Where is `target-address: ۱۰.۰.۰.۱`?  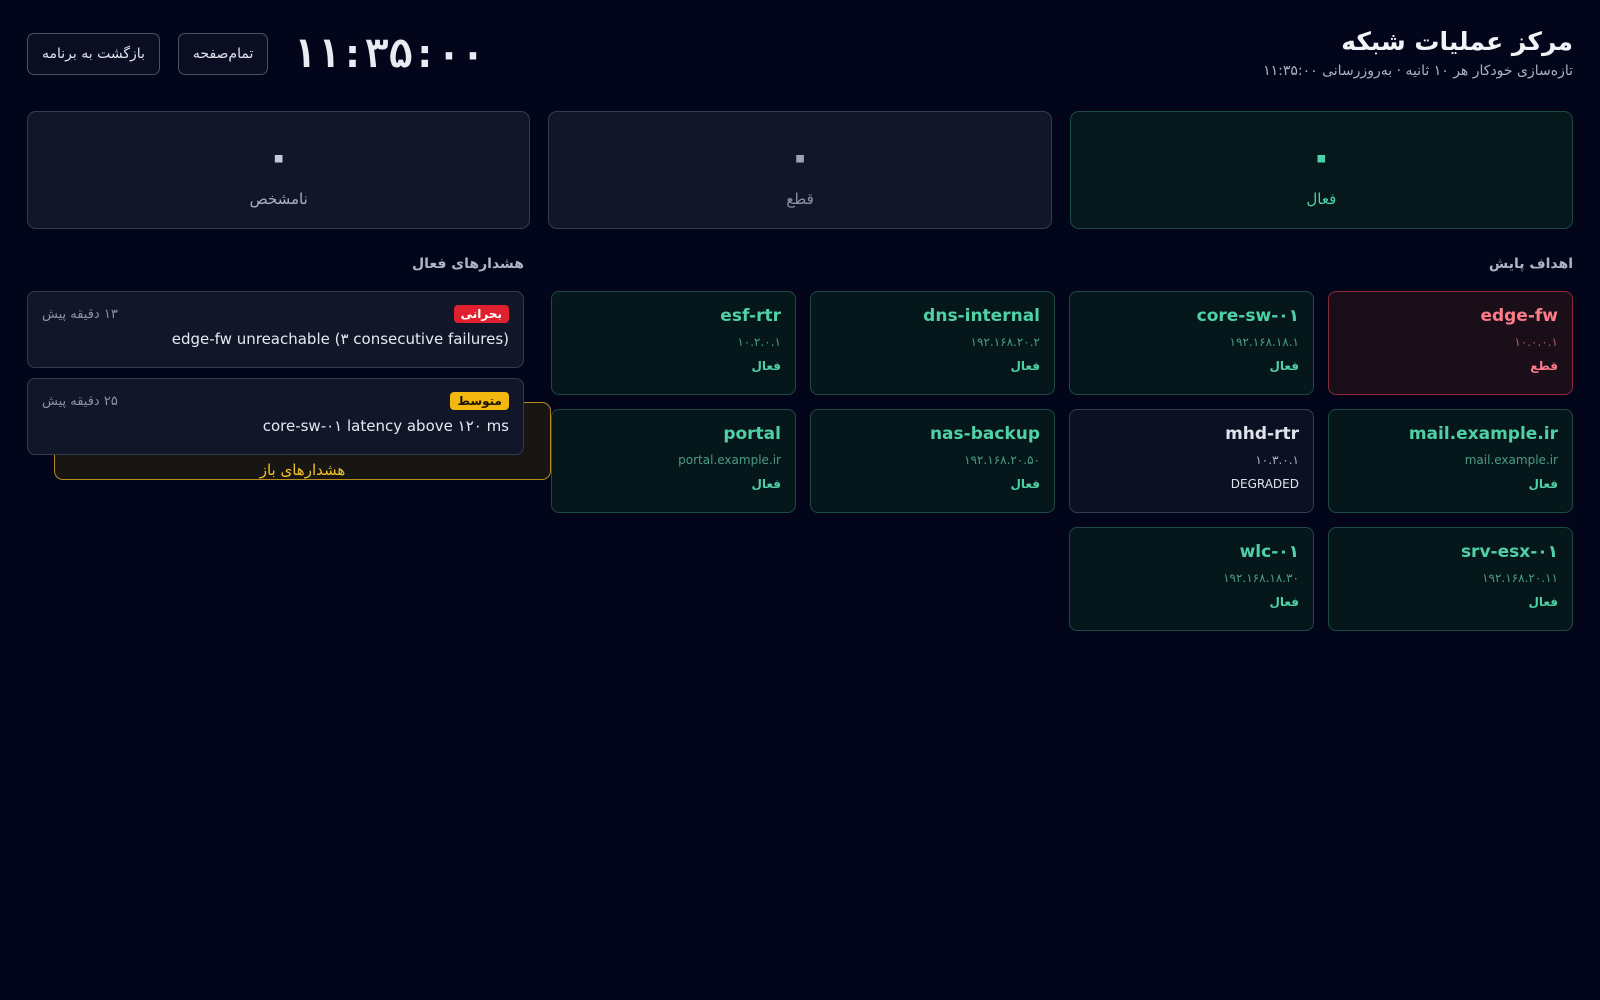 target-address: ۱۰.۰.۰.۱ is located at coordinates (1536, 342).